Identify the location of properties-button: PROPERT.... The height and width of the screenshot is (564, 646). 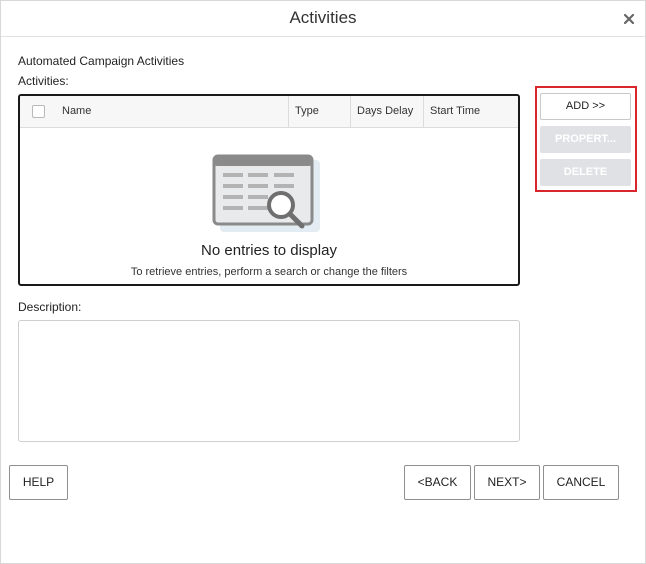
(585, 139).